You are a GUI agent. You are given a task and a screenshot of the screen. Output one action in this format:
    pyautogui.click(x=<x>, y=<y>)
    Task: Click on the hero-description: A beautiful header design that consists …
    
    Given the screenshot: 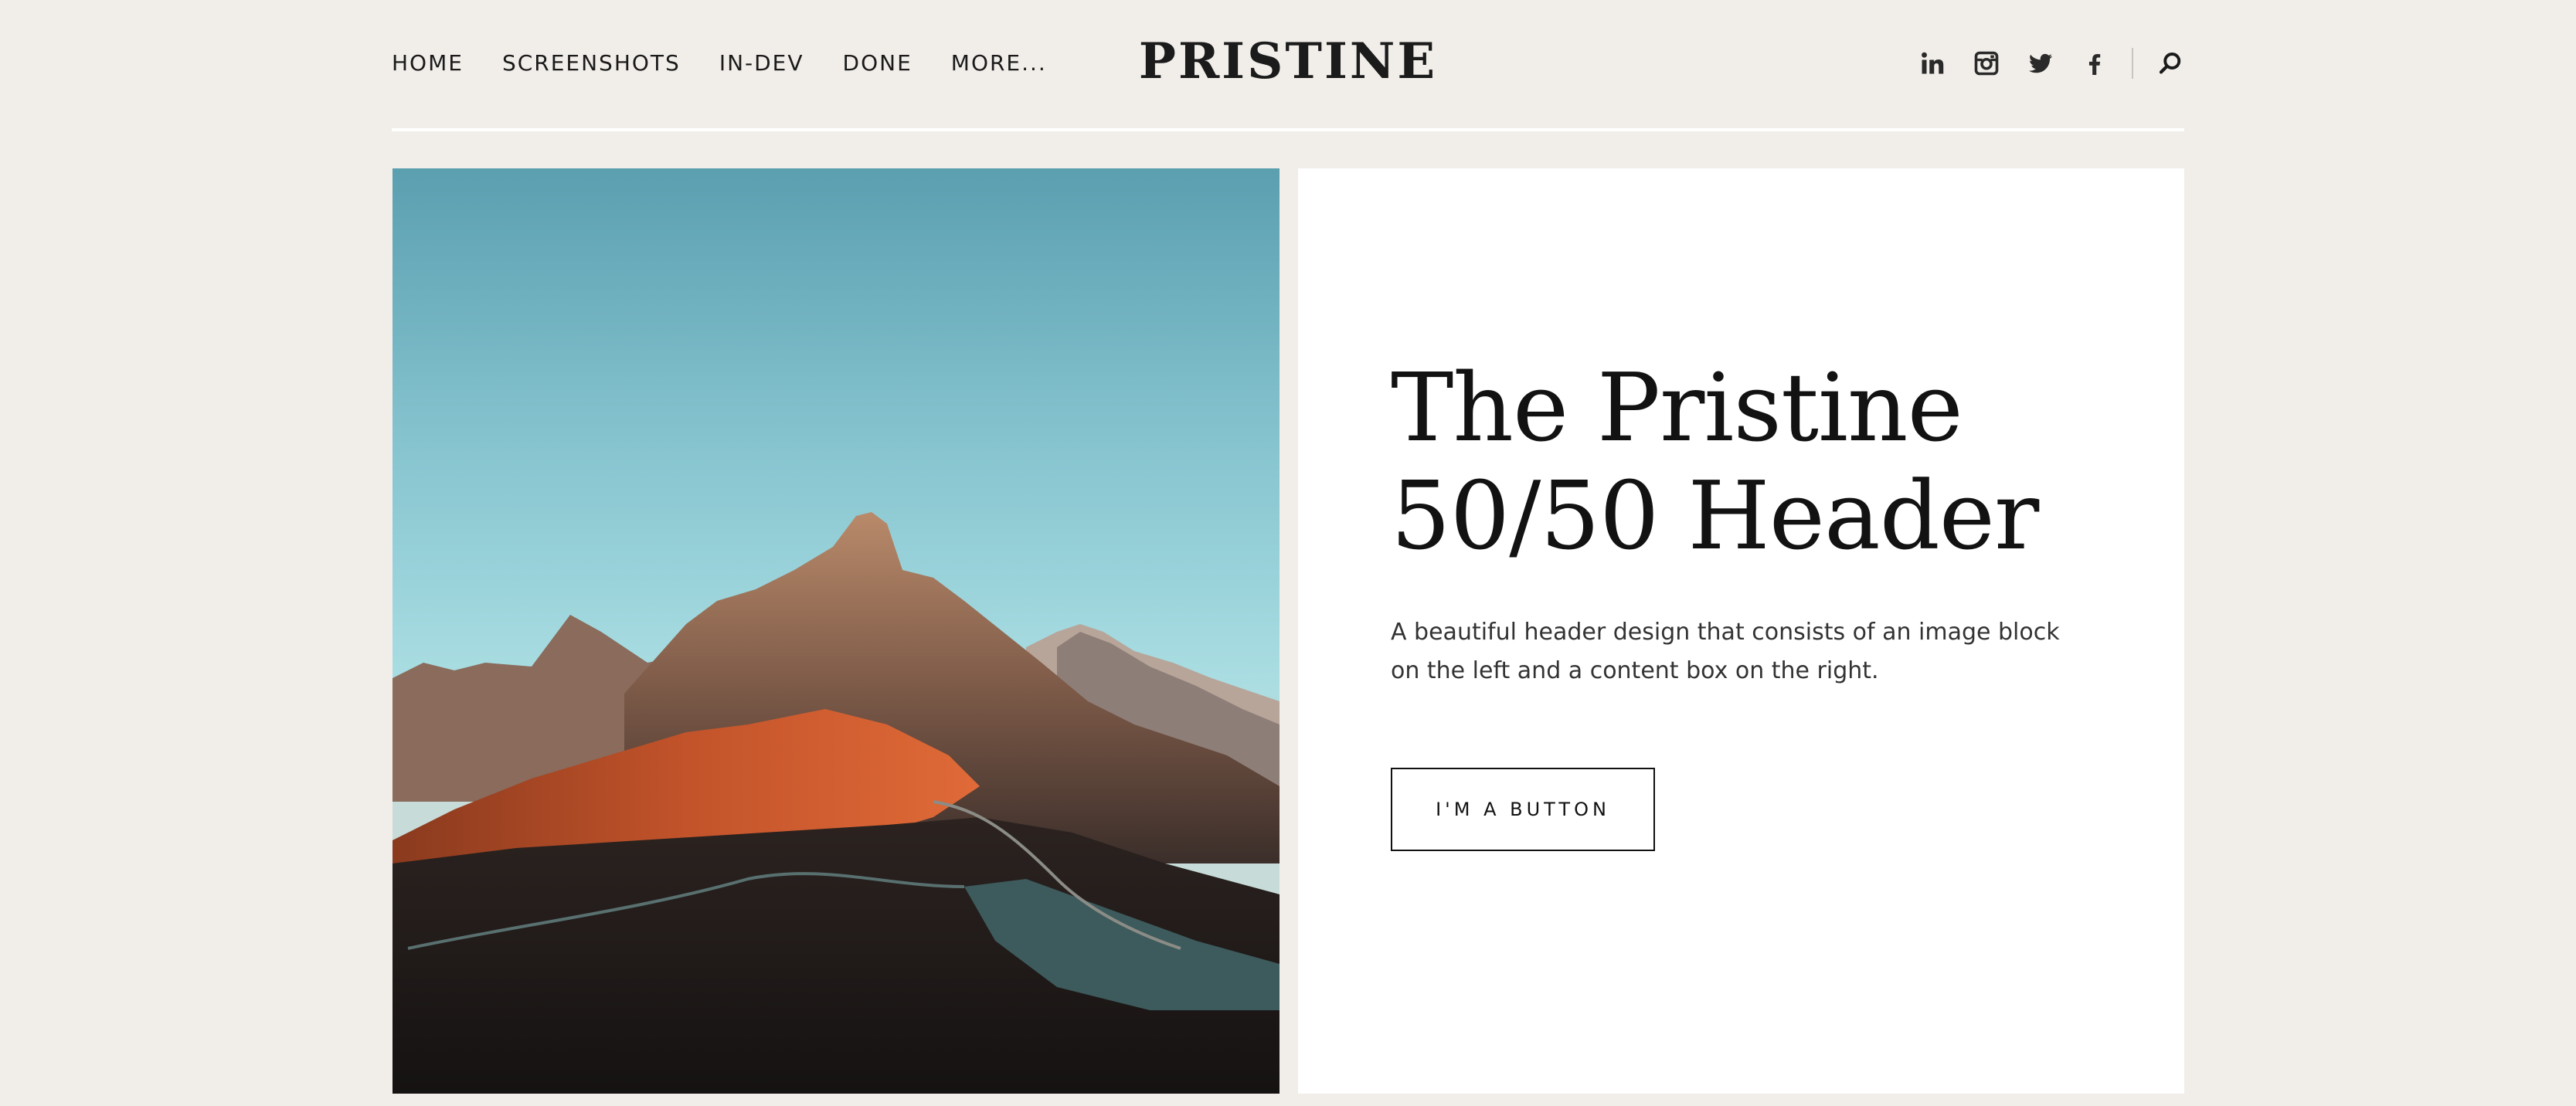 What is the action you would take?
    pyautogui.click(x=1725, y=651)
    